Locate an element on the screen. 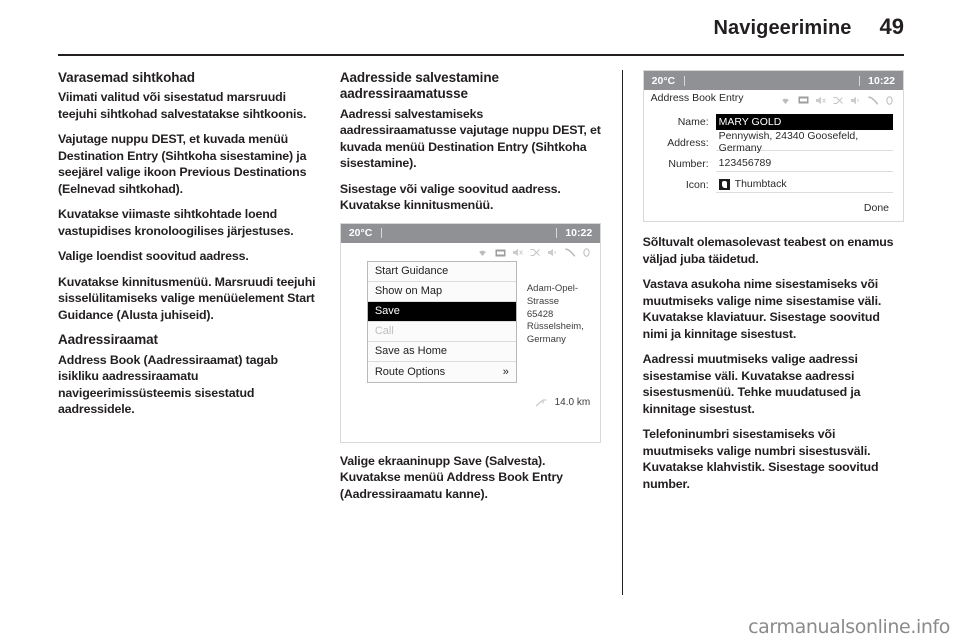 The height and width of the screenshot is (642, 960). header-divider is located at coordinates (481, 55).